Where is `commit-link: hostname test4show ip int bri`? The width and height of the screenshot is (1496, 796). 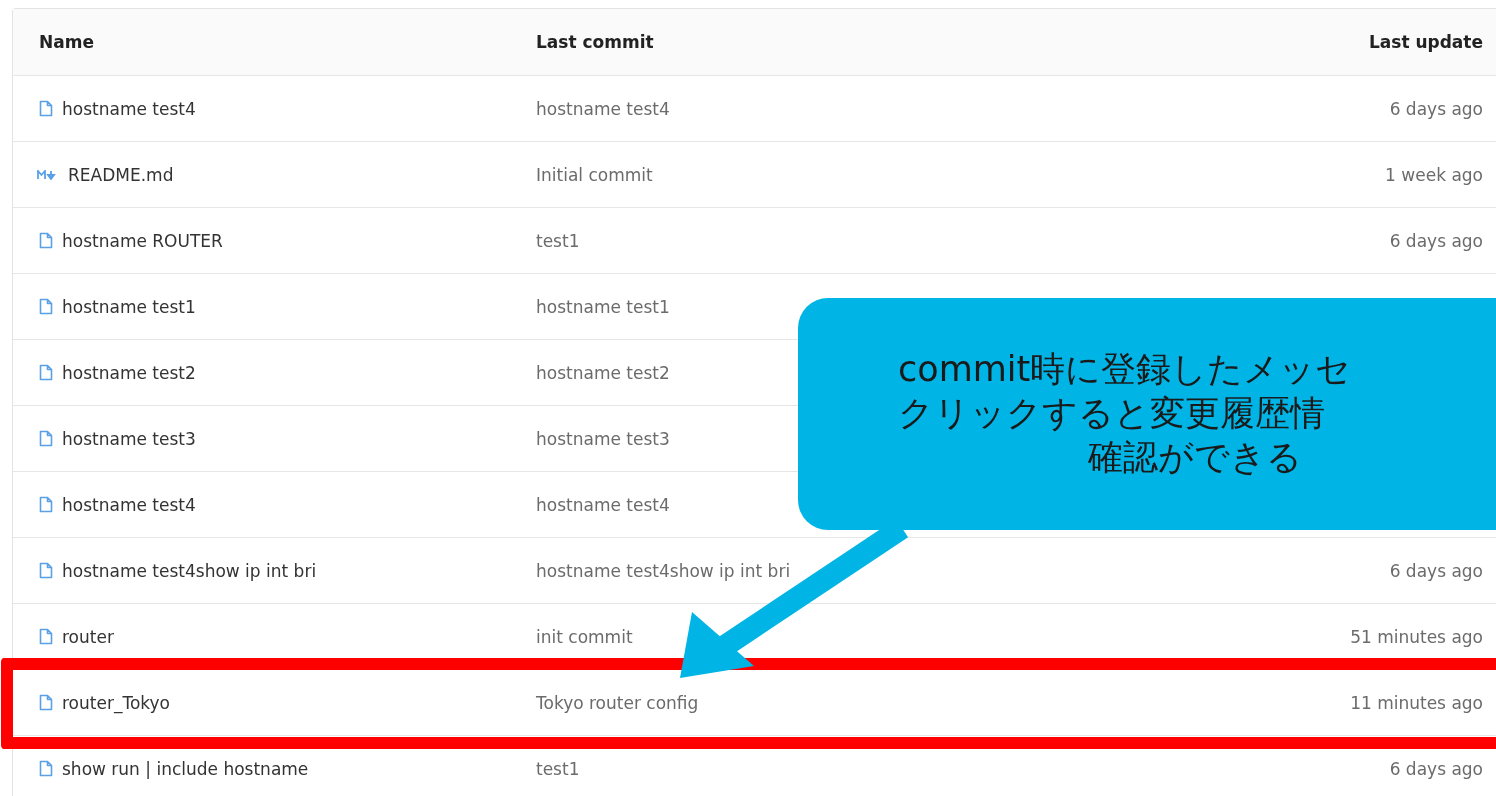 commit-link: hostname test4show ip int bri is located at coordinates (663, 570).